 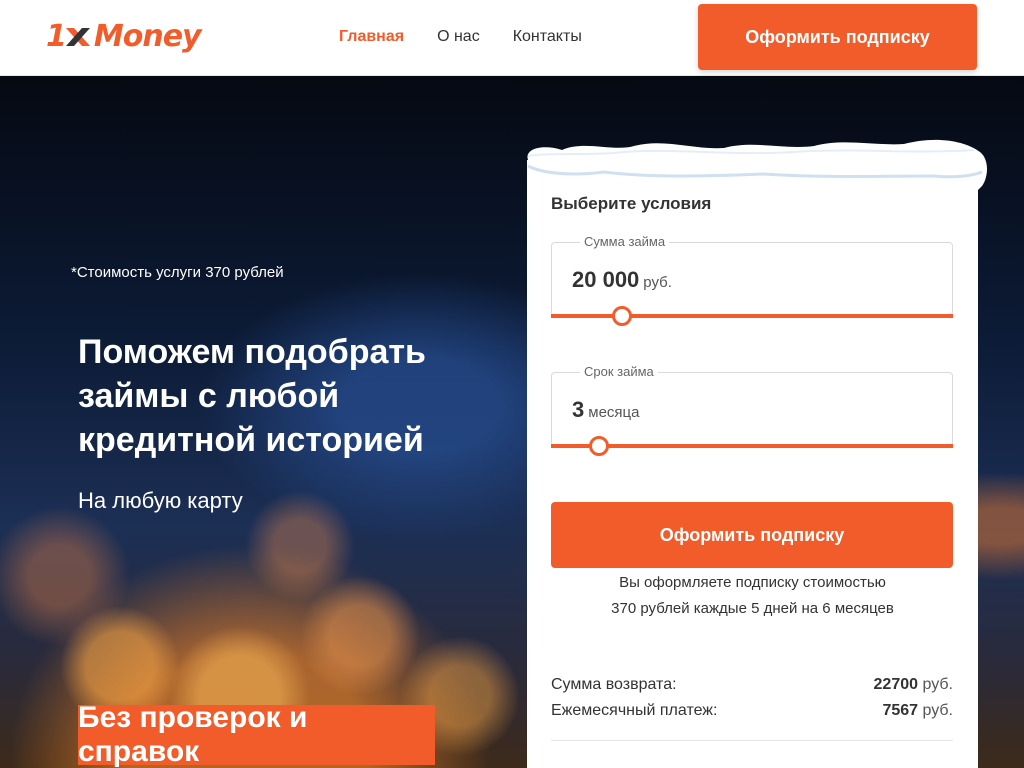 I want to click on loan-amount-field: Сумма займа 20 000 руб., so click(x=752, y=275).